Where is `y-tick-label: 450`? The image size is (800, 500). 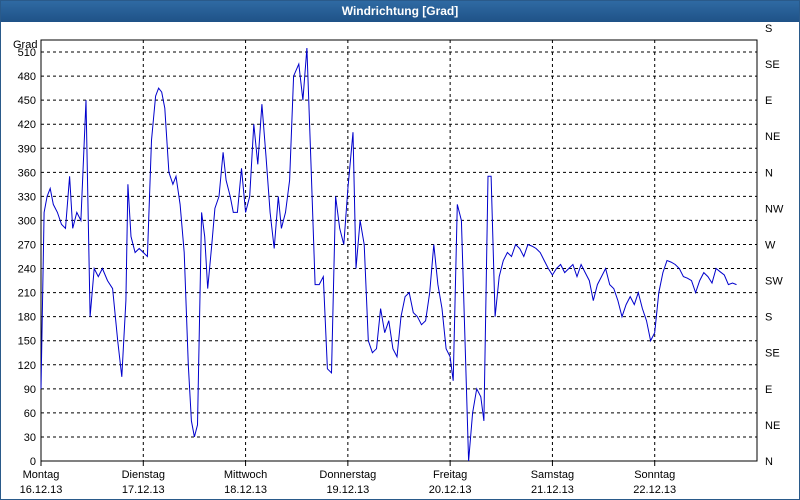
y-tick-label: 450 is located at coordinates (27, 101).